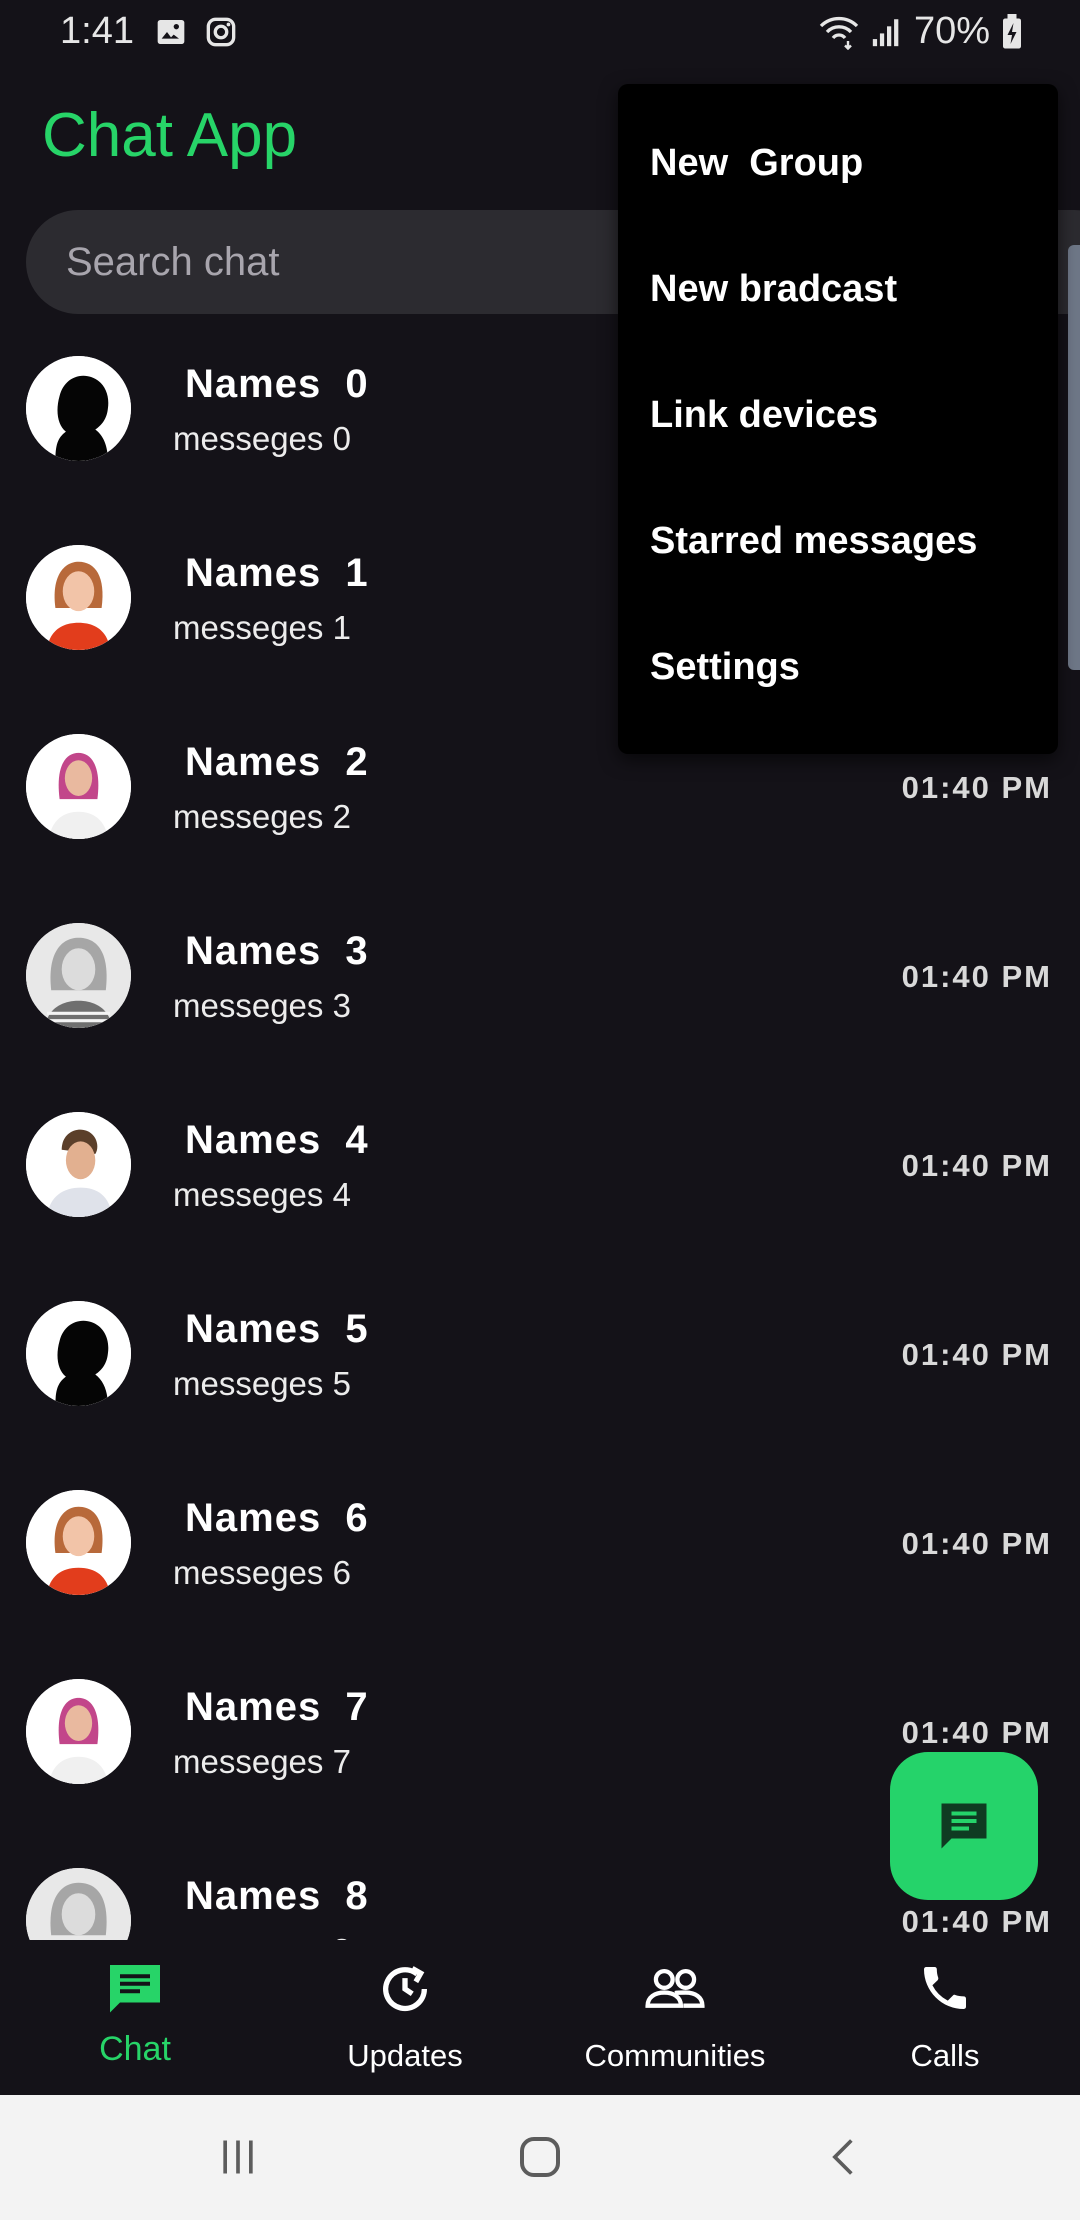 The width and height of the screenshot is (1080, 2220). I want to click on chat-message-preview: messeges 4, so click(262, 1194).